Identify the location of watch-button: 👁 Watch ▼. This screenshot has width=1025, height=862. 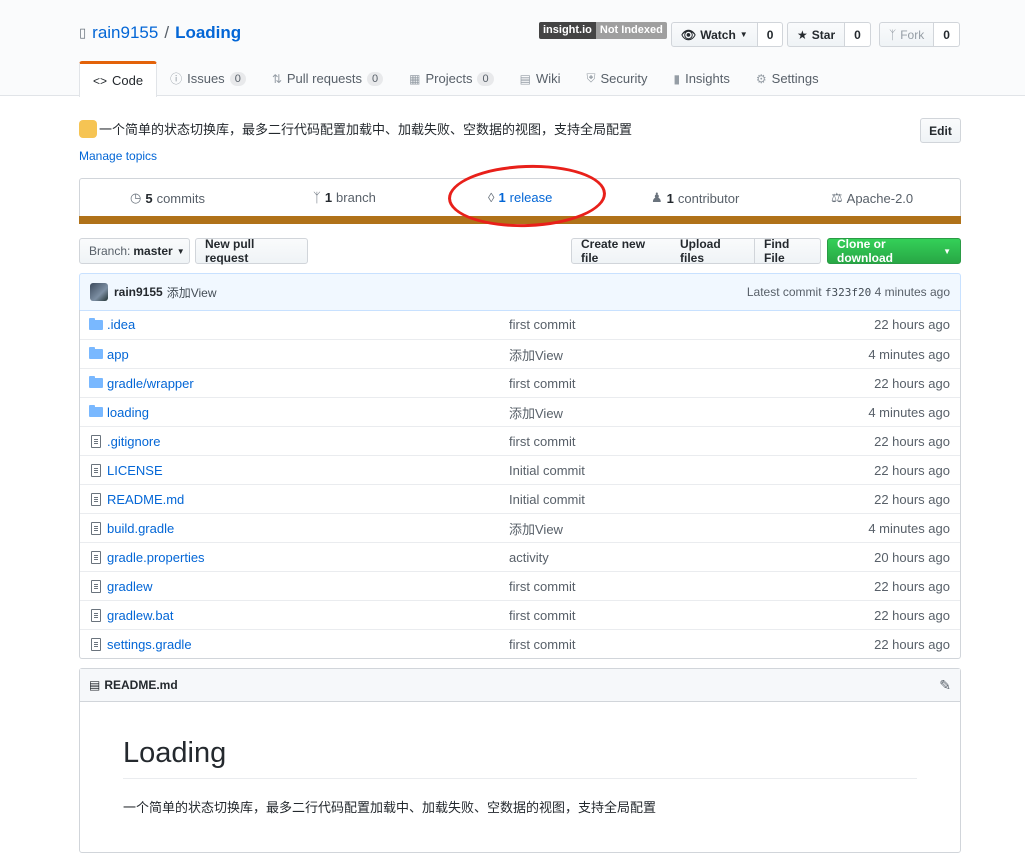
(714, 34).